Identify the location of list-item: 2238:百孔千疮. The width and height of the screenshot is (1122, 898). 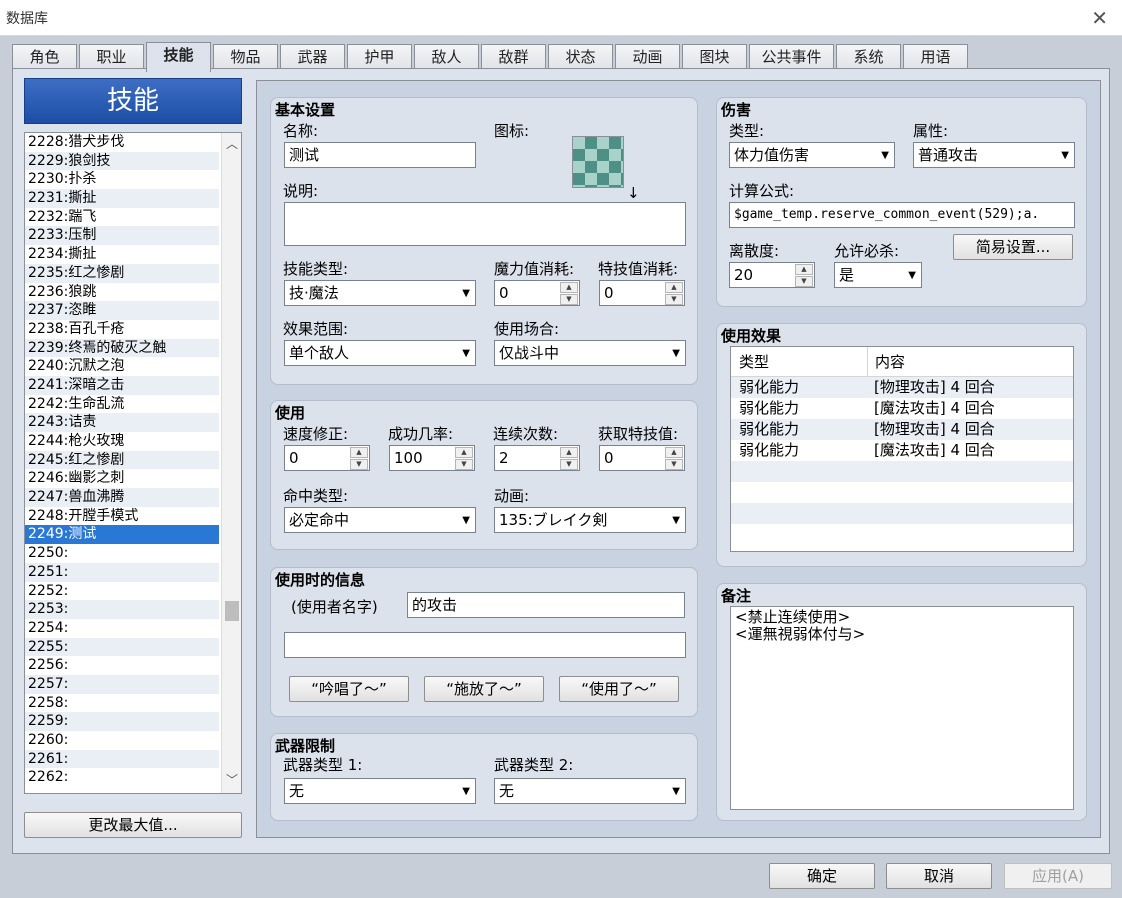
(122, 329).